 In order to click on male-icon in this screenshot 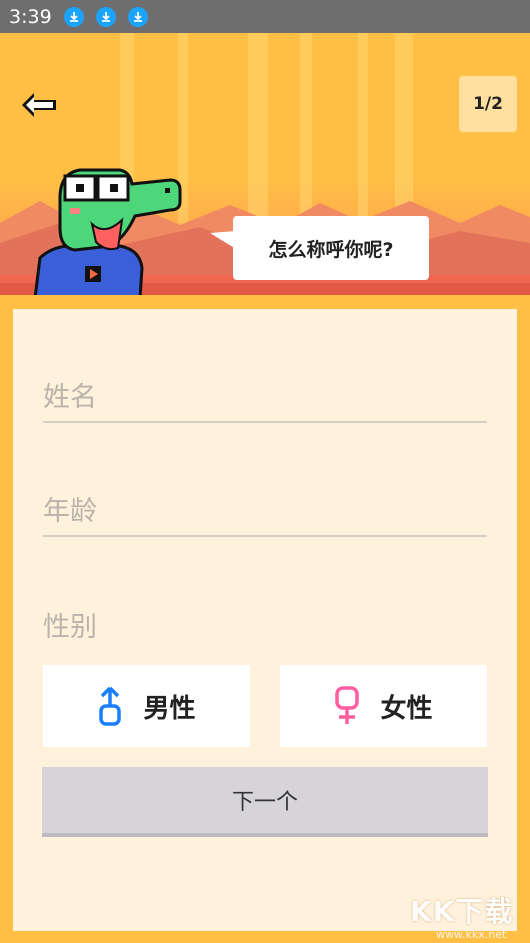, I will do `click(110, 706)`.